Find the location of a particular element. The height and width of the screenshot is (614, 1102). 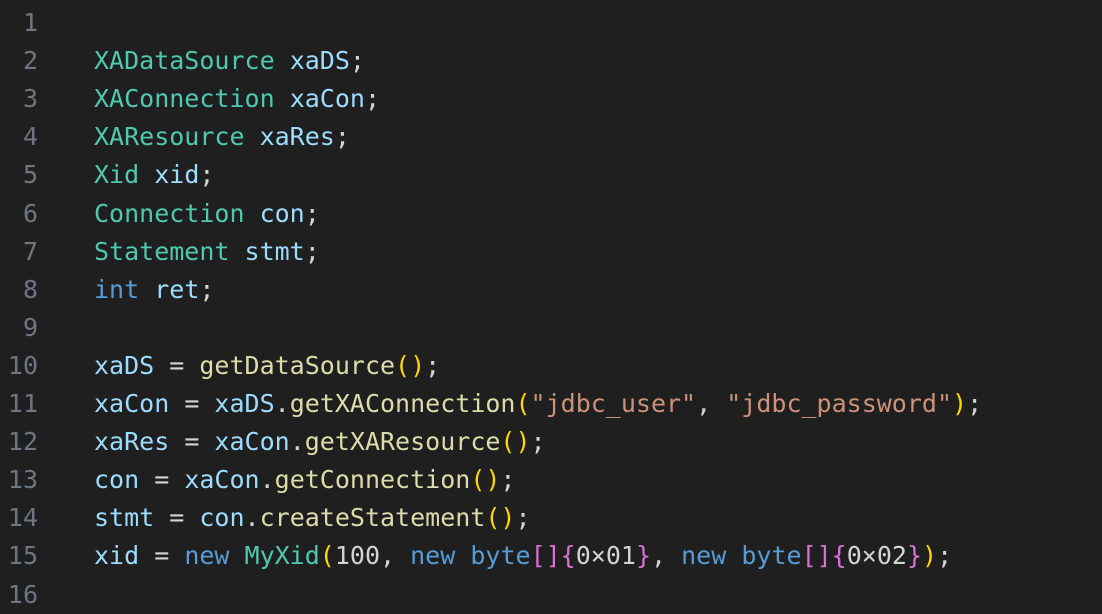

code-token: con is located at coordinates (222, 518).